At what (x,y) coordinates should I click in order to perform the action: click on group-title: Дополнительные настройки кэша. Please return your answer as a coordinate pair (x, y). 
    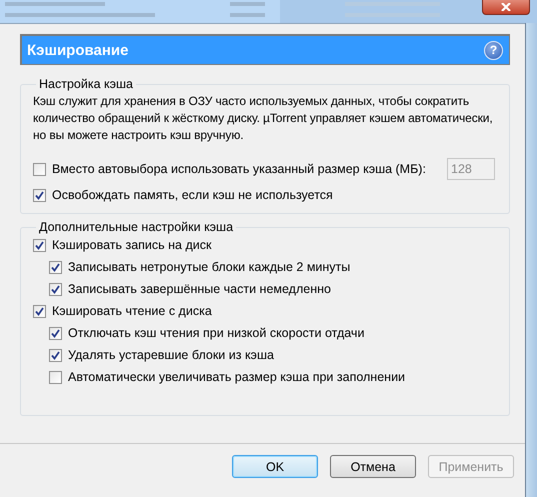
    Looking at the image, I should click on (136, 227).